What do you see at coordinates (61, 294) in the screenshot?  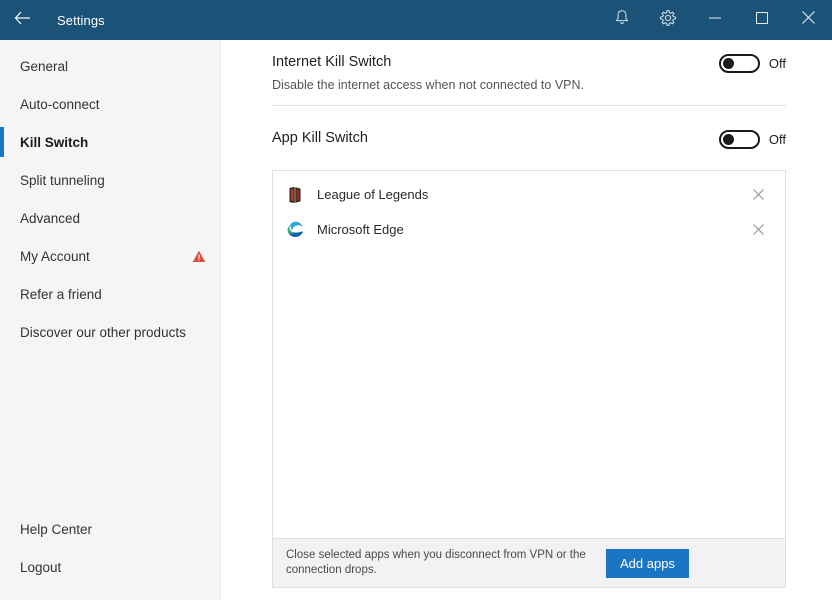 I see `sidebar-item-label: Refer a friend` at bounding box center [61, 294].